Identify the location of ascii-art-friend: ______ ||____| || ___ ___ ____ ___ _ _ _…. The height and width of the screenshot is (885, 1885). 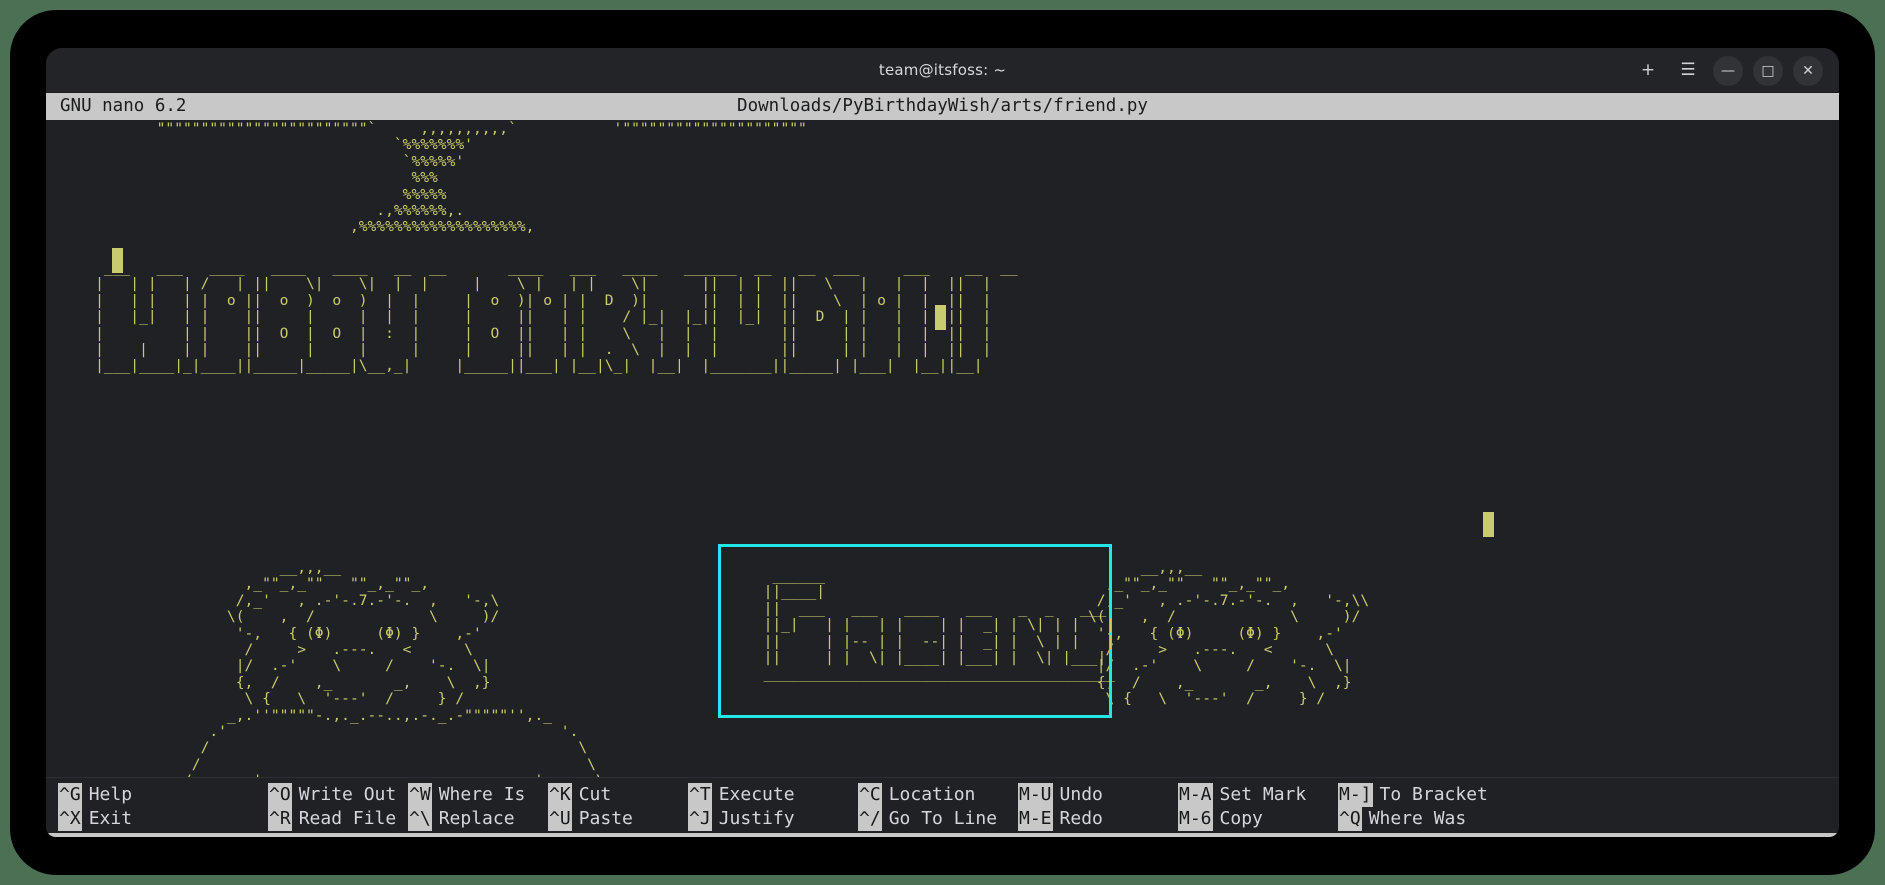
(939, 625).